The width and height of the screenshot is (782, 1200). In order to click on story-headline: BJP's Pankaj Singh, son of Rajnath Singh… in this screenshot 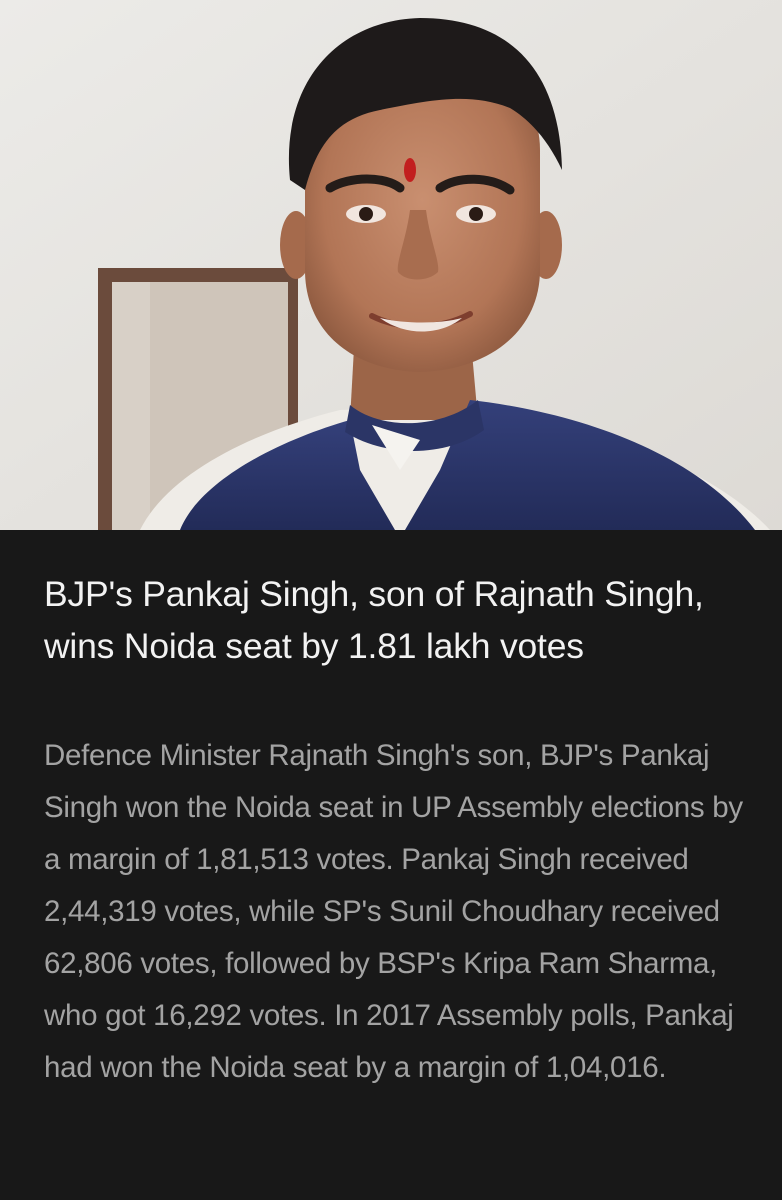, I will do `click(389, 620)`.